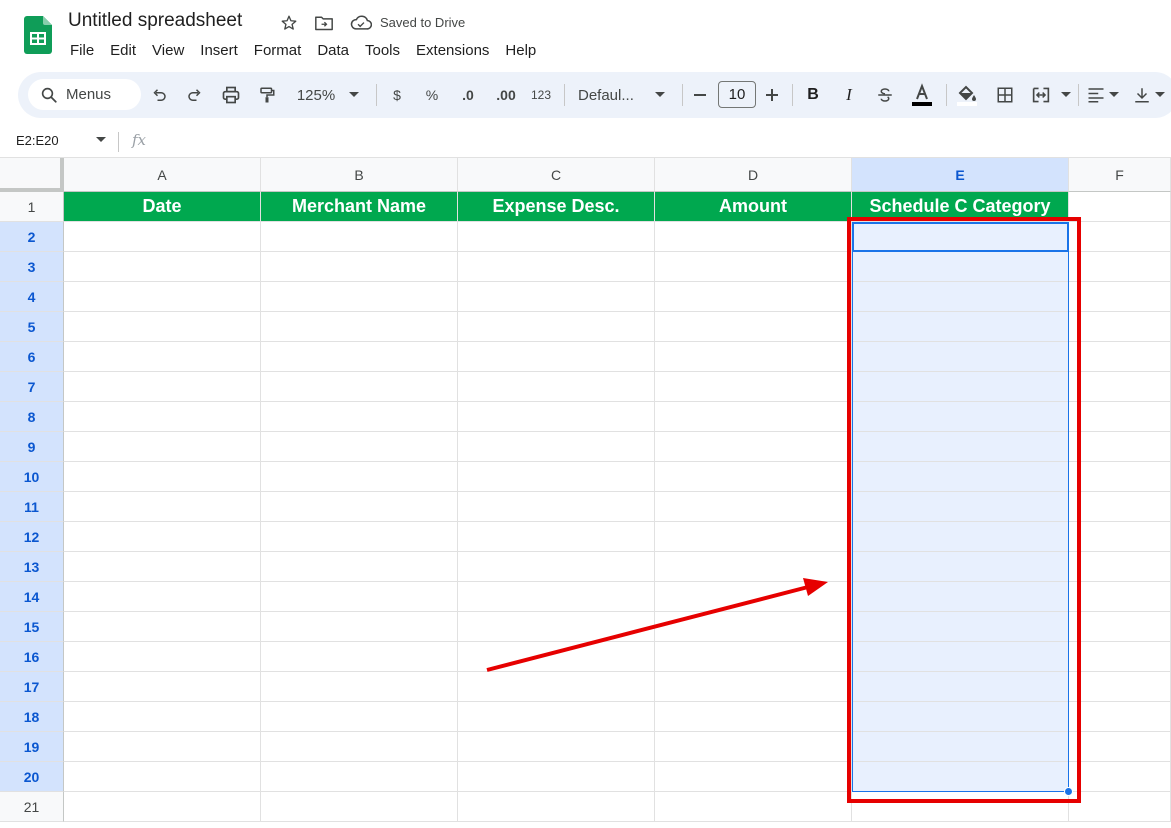  Describe the element at coordinates (359, 627) in the screenshot. I see `cell-b15` at that location.